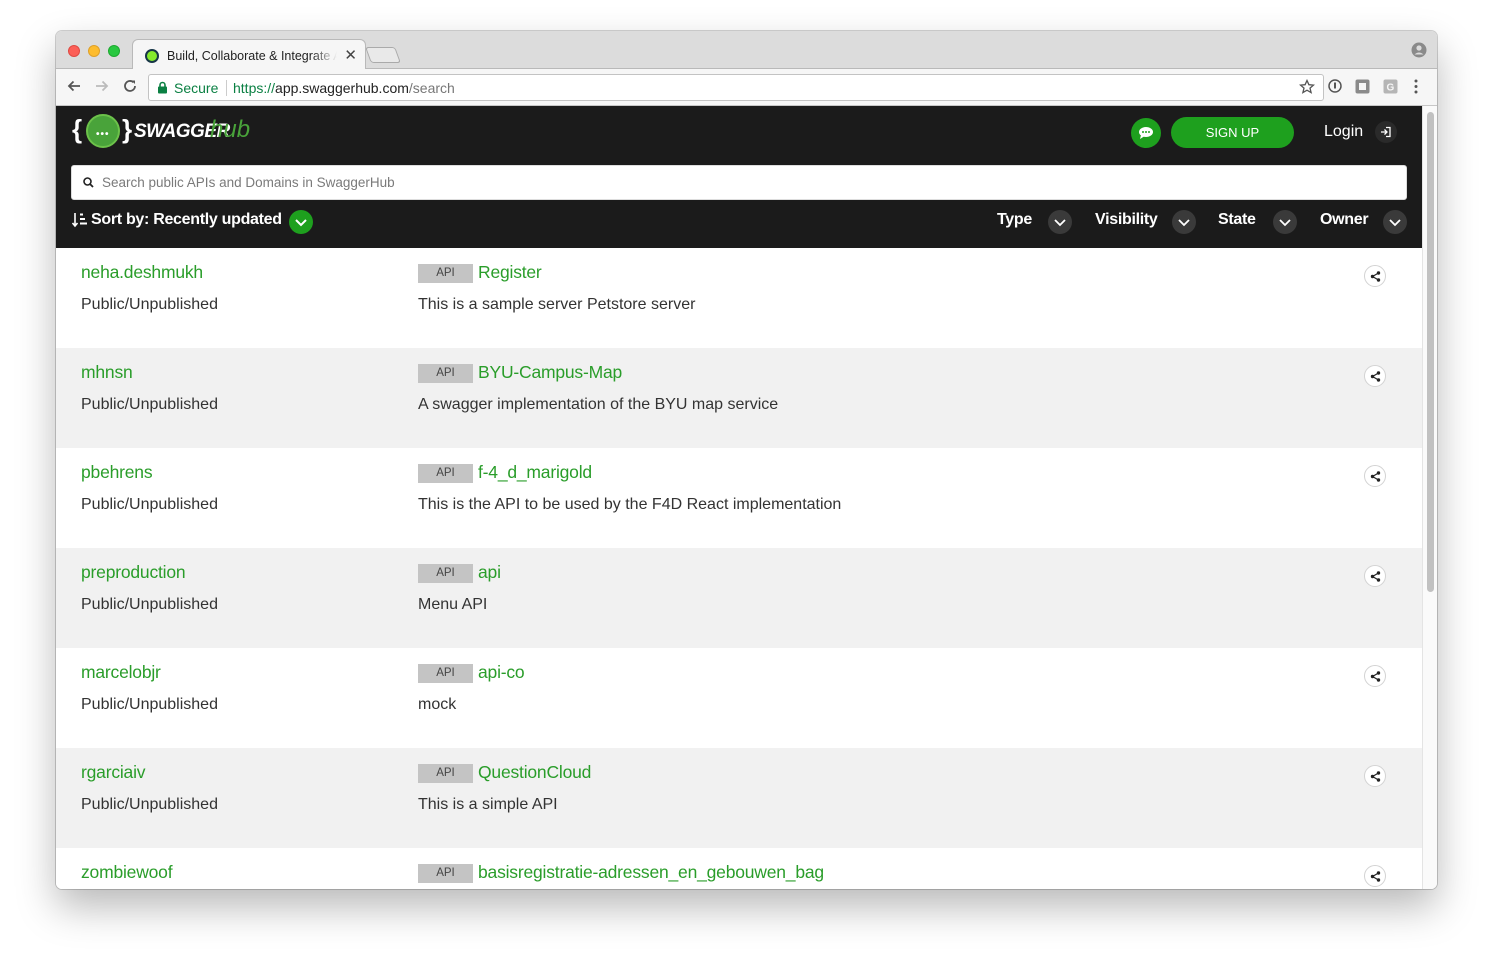 The height and width of the screenshot is (969, 1493). I want to click on owner-link: pbehrens, so click(117, 472).